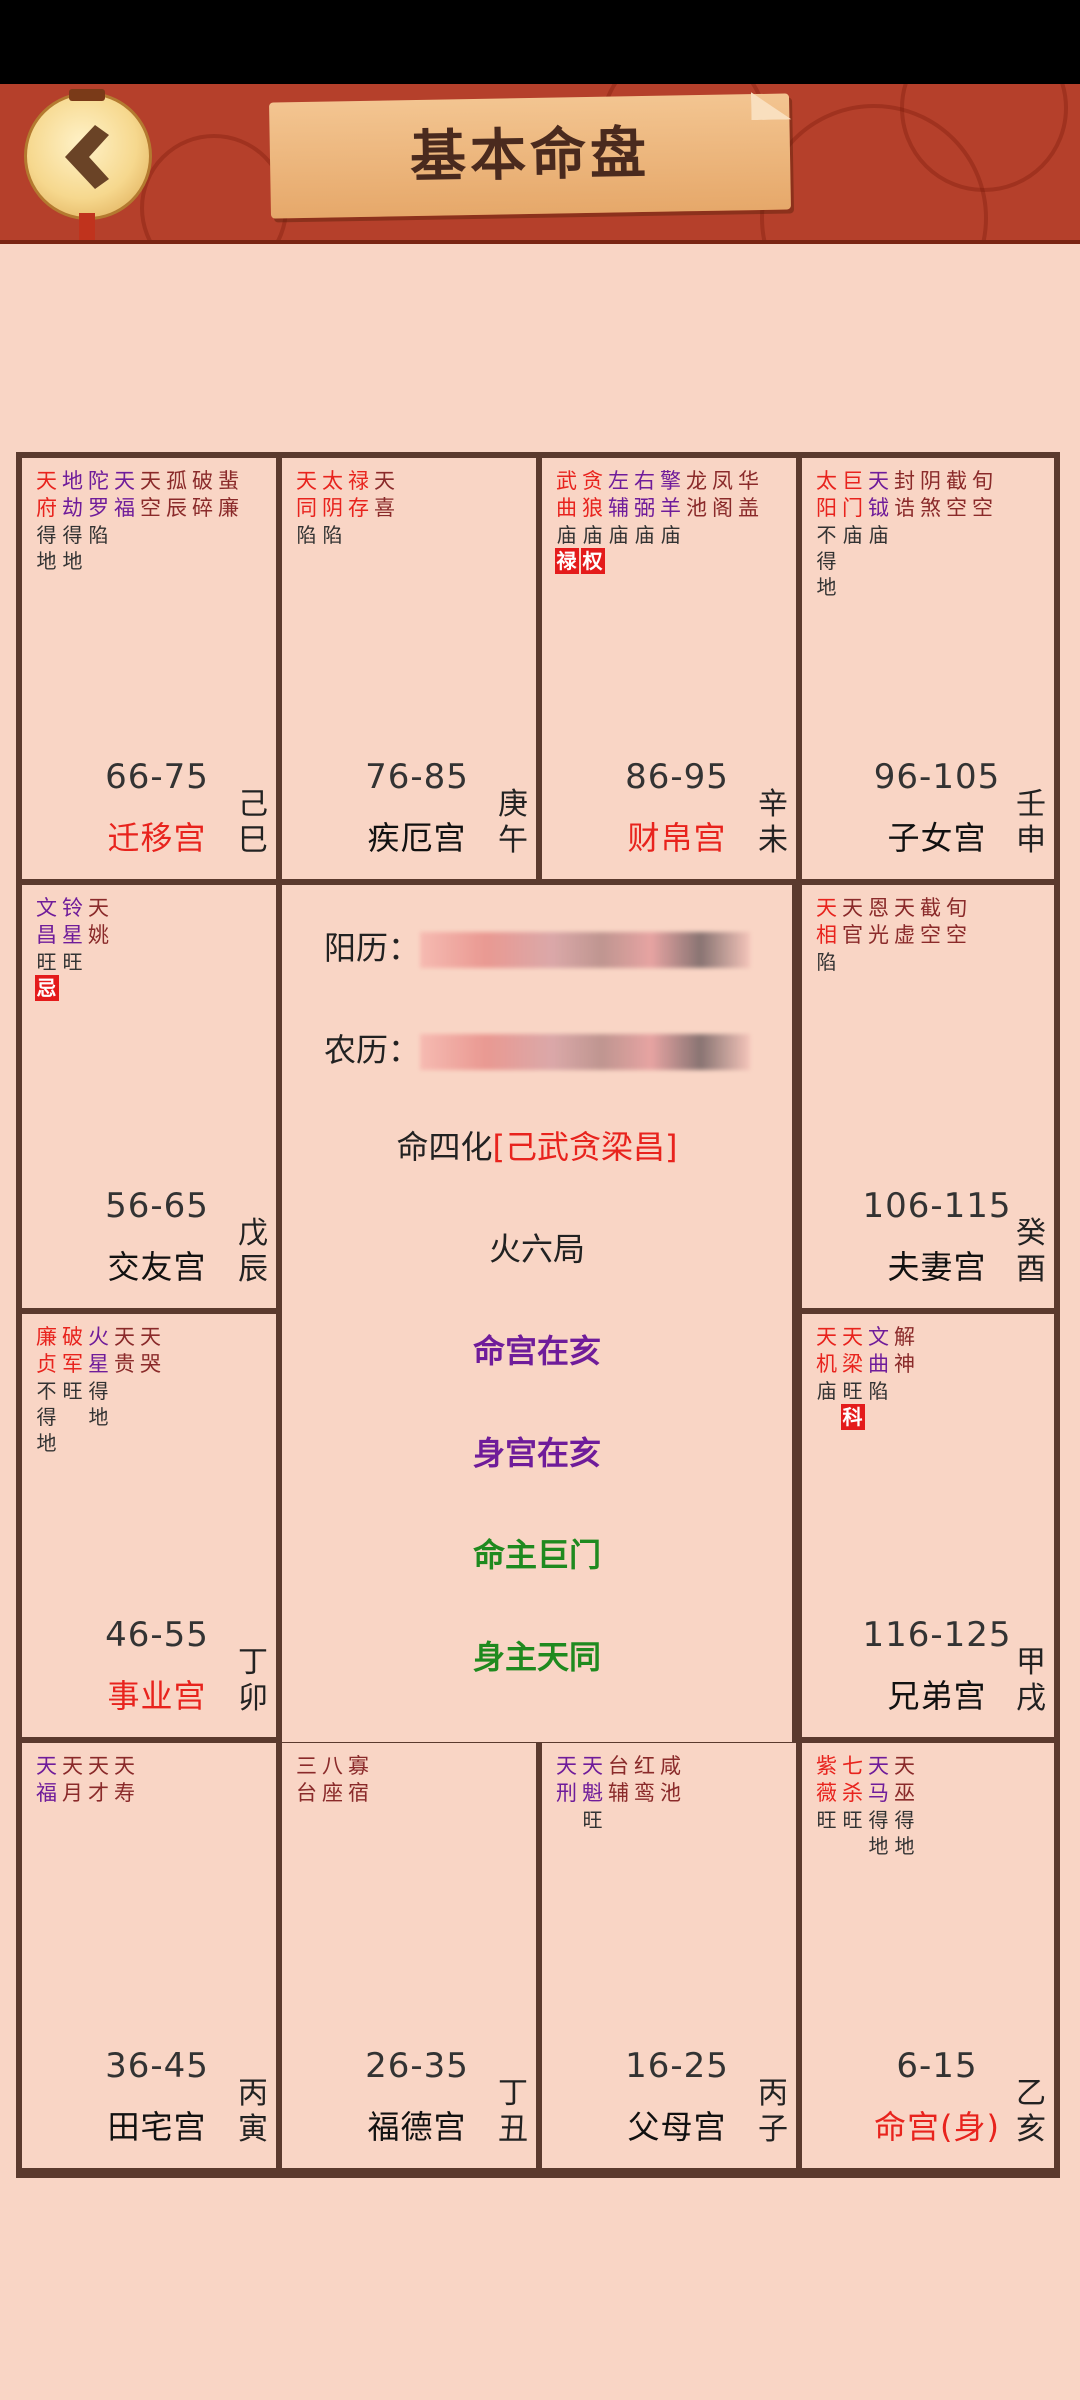  Describe the element at coordinates (566, 535) in the screenshot. I see `star-brightness: 庙` at that location.